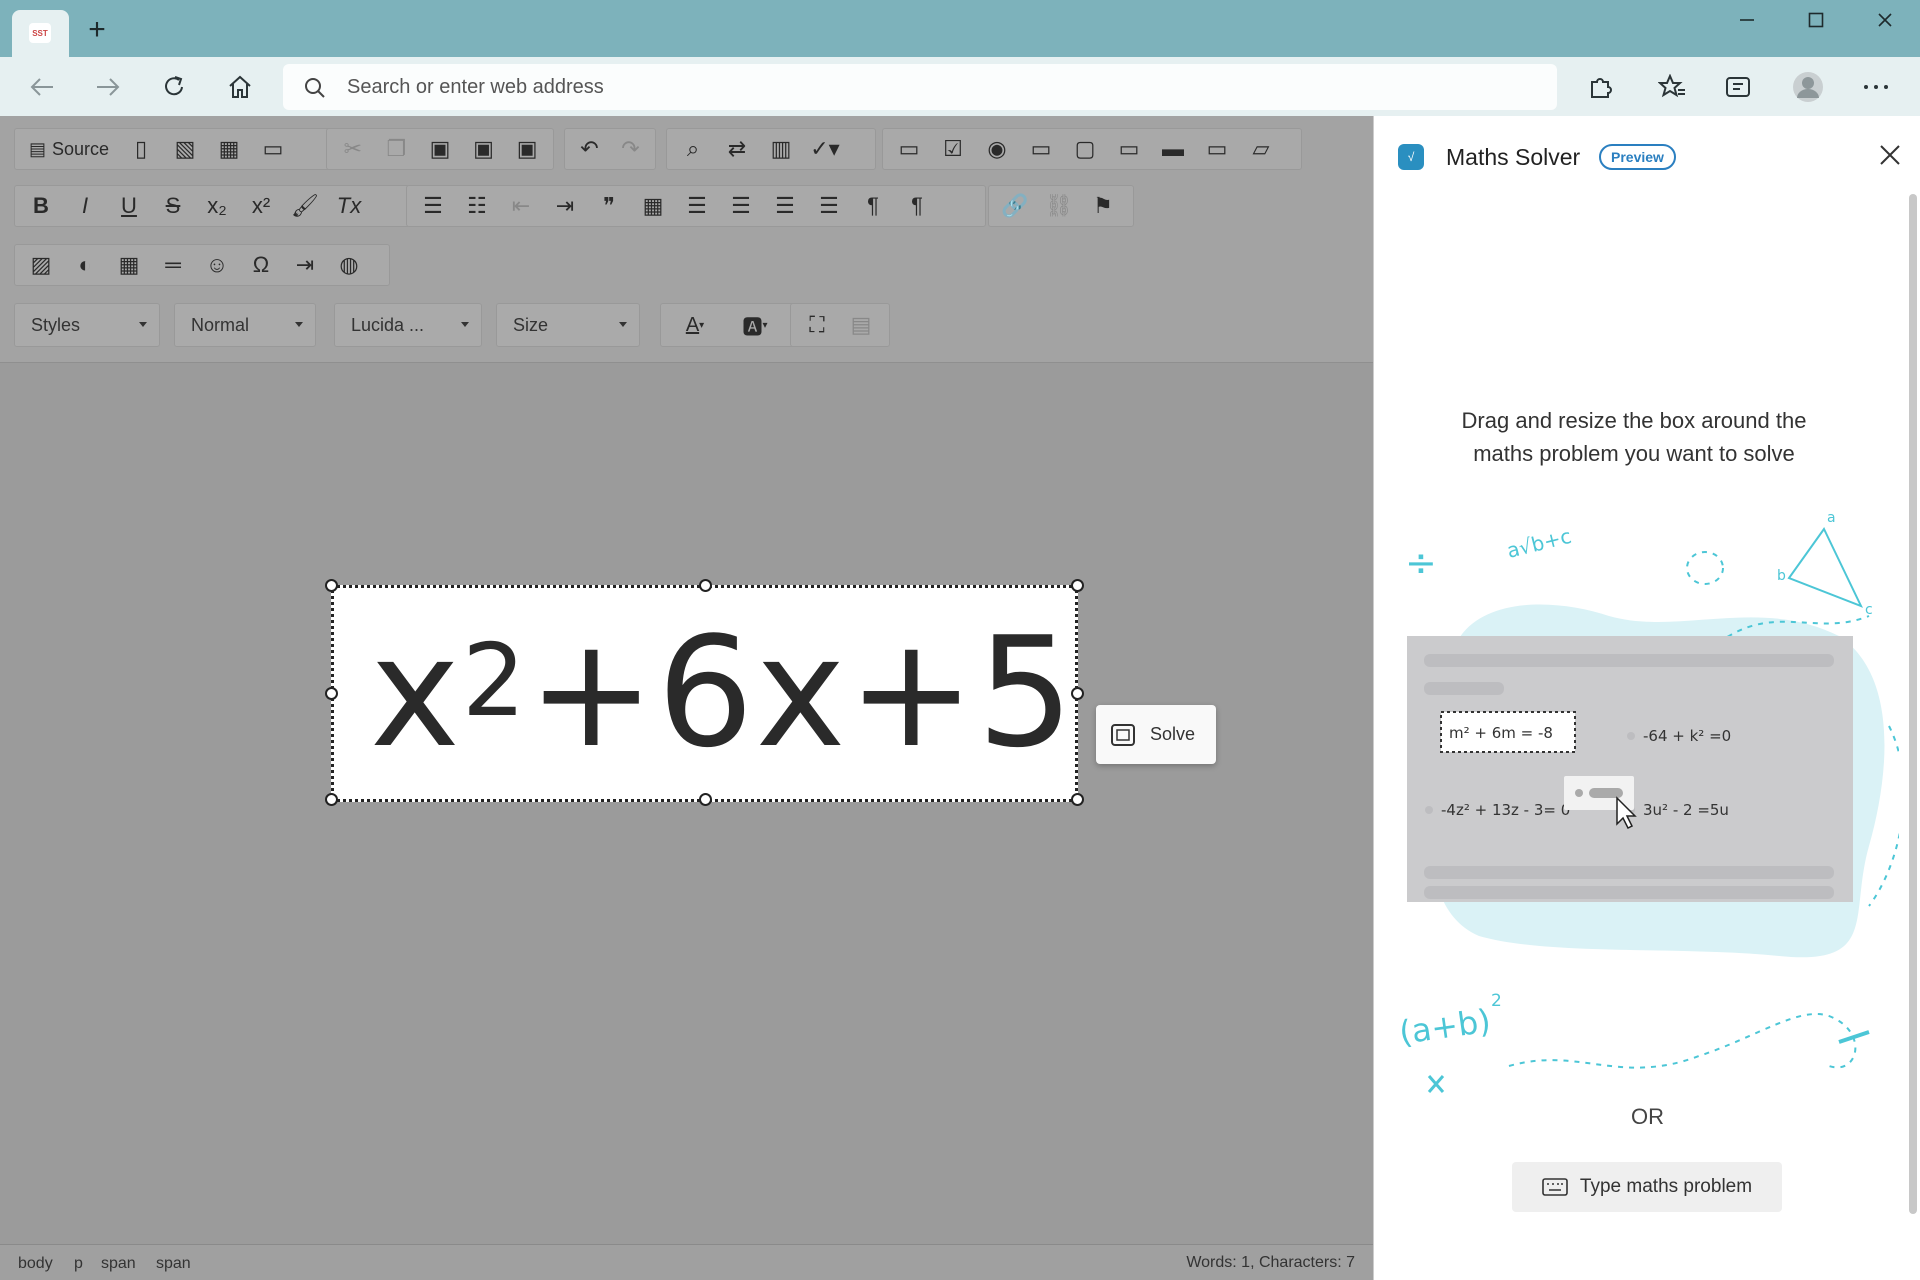  What do you see at coordinates (589, 149) in the screenshot?
I see `undo-icon: ↶` at bounding box center [589, 149].